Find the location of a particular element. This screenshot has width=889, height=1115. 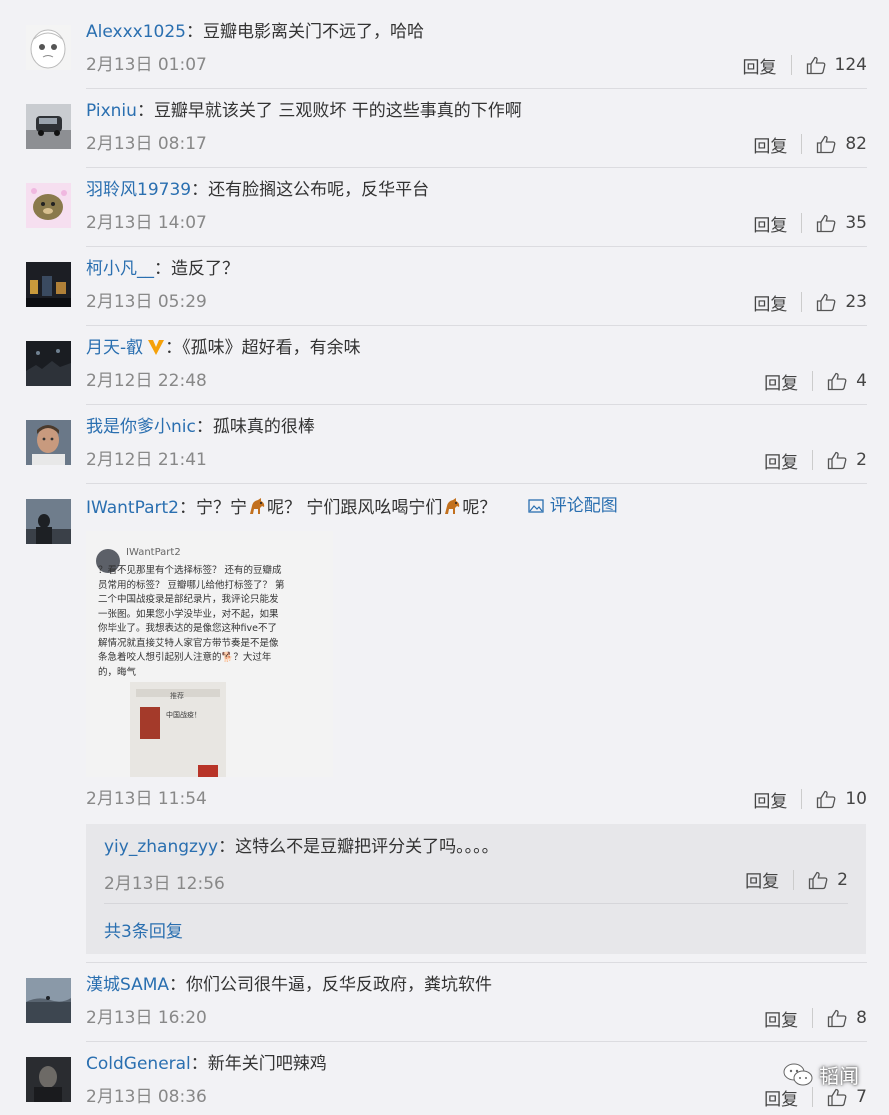

comment-text: 新年关门吧辣鸡 is located at coordinates (267, 1064).